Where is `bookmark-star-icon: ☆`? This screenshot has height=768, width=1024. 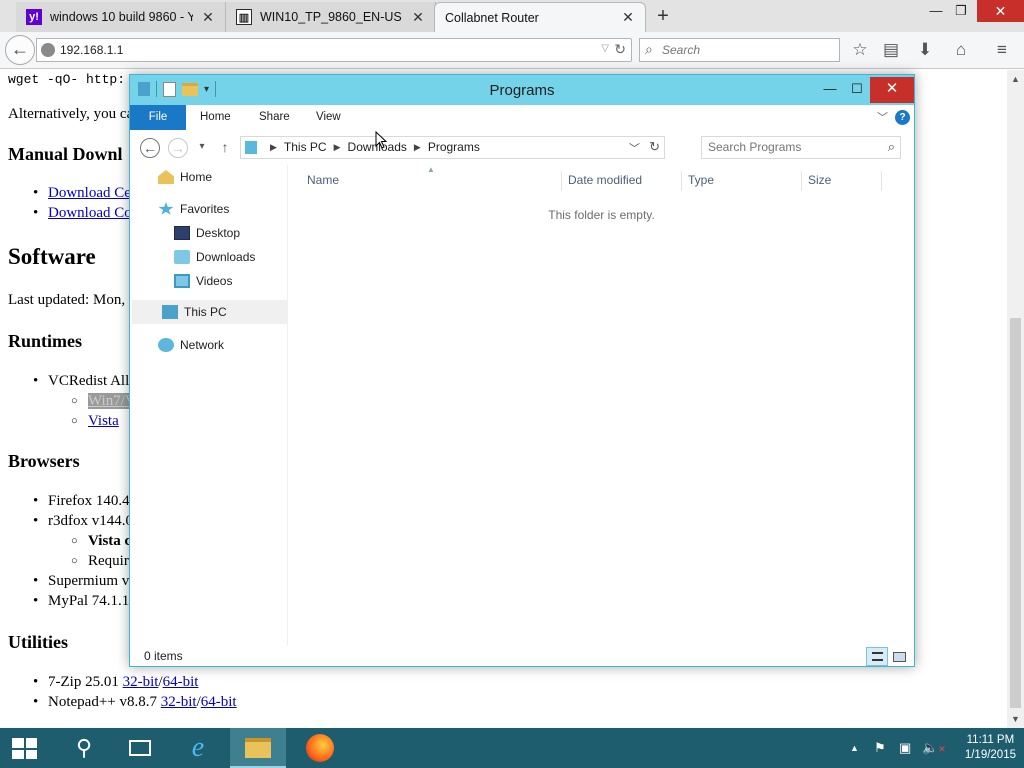
bookmark-star-icon: ☆ is located at coordinates (860, 50).